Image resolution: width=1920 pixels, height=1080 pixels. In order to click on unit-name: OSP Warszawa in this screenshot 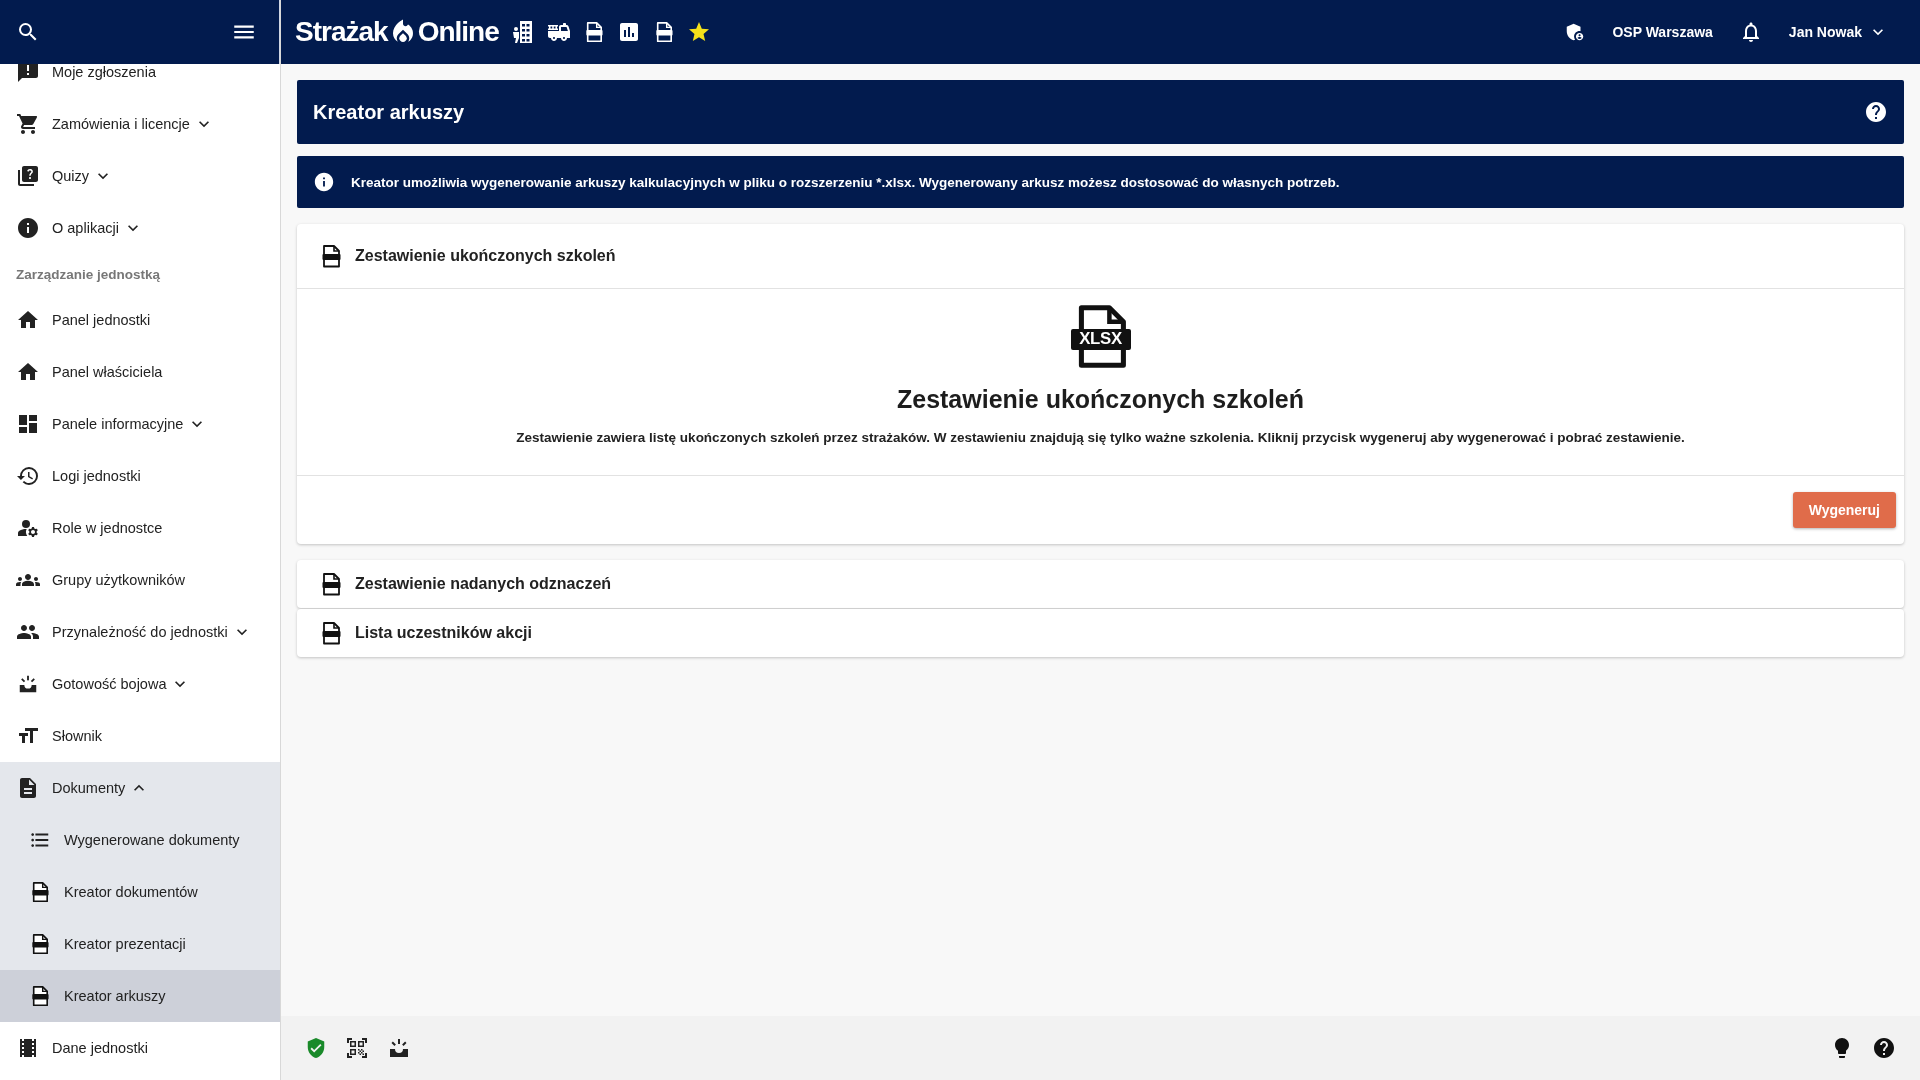, I will do `click(1662, 32)`.